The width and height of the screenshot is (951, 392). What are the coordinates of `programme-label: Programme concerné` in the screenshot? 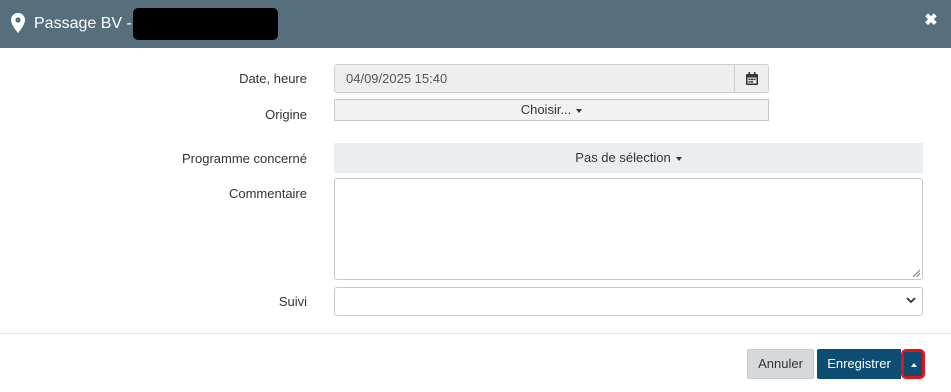 It's located at (244, 158).